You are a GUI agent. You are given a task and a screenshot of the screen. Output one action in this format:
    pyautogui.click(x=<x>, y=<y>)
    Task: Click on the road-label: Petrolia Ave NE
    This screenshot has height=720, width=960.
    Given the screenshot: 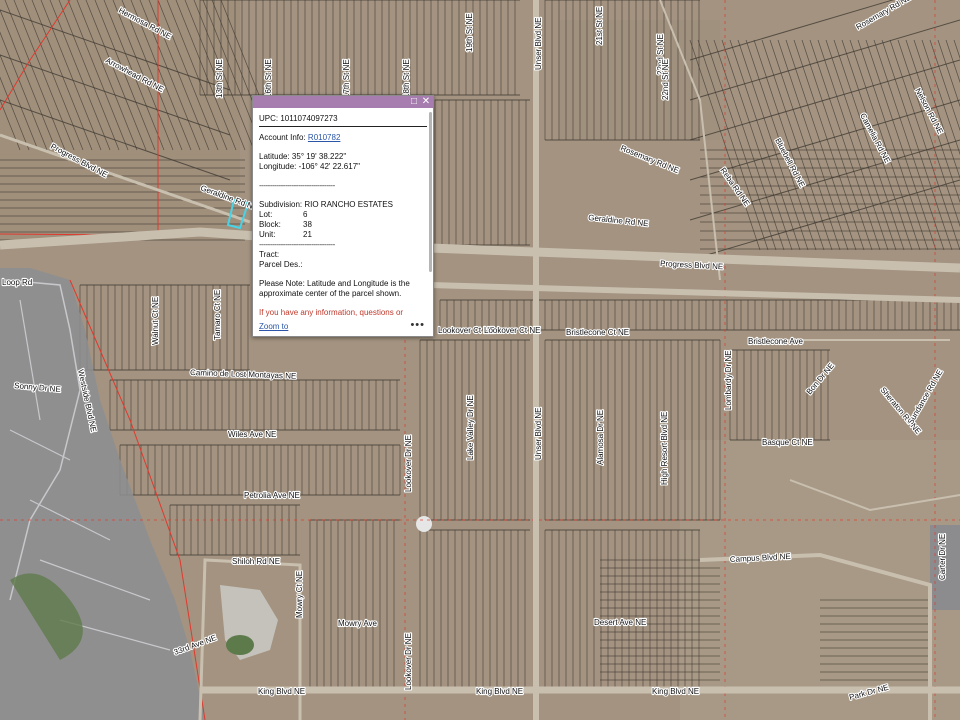 What is the action you would take?
    pyautogui.click(x=272, y=495)
    